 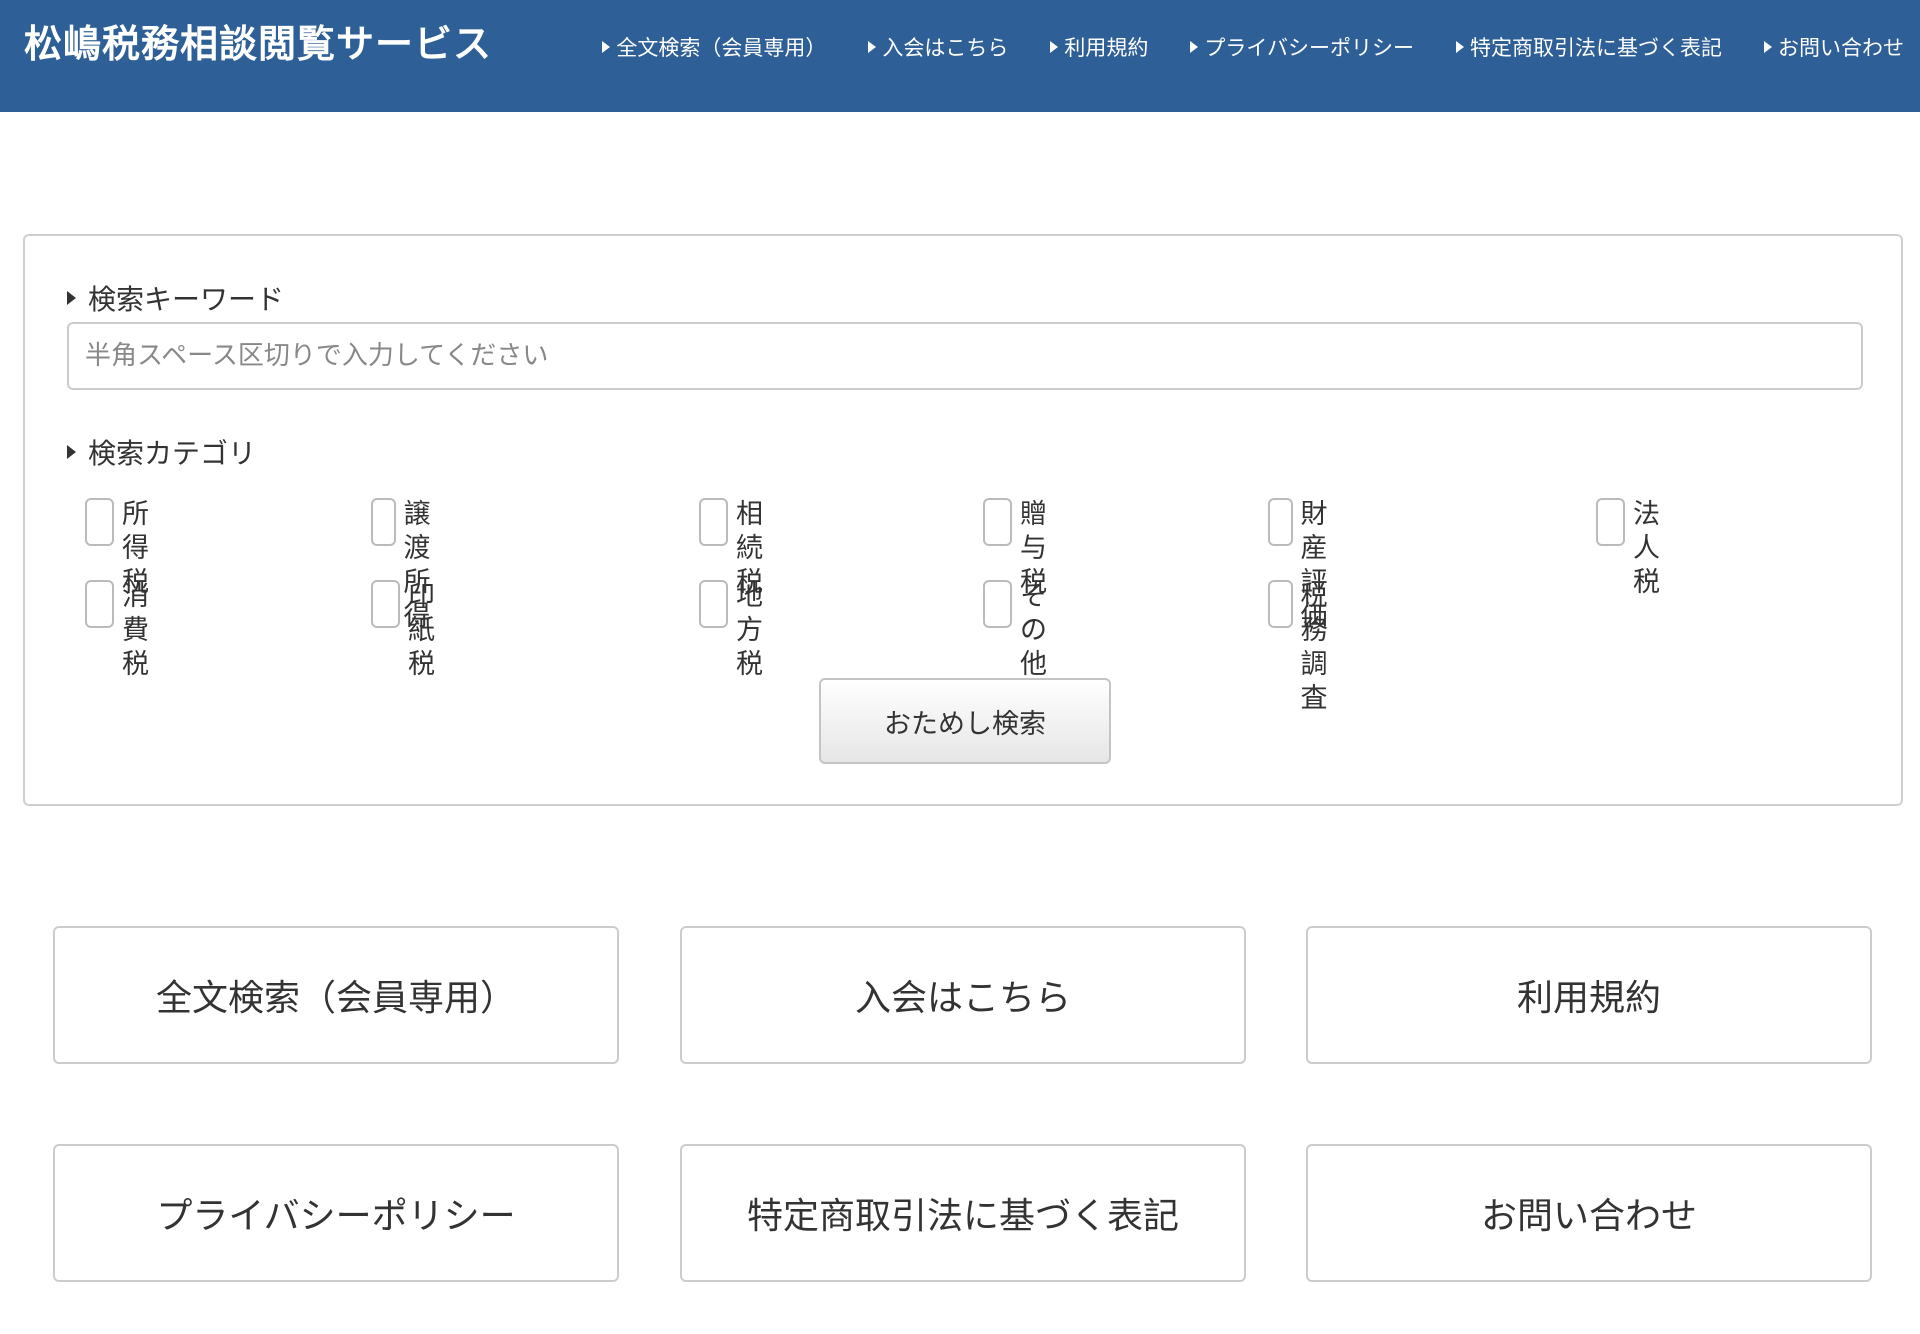 I want to click on category-stamp-duty: 印紙税, so click(x=412, y=631).